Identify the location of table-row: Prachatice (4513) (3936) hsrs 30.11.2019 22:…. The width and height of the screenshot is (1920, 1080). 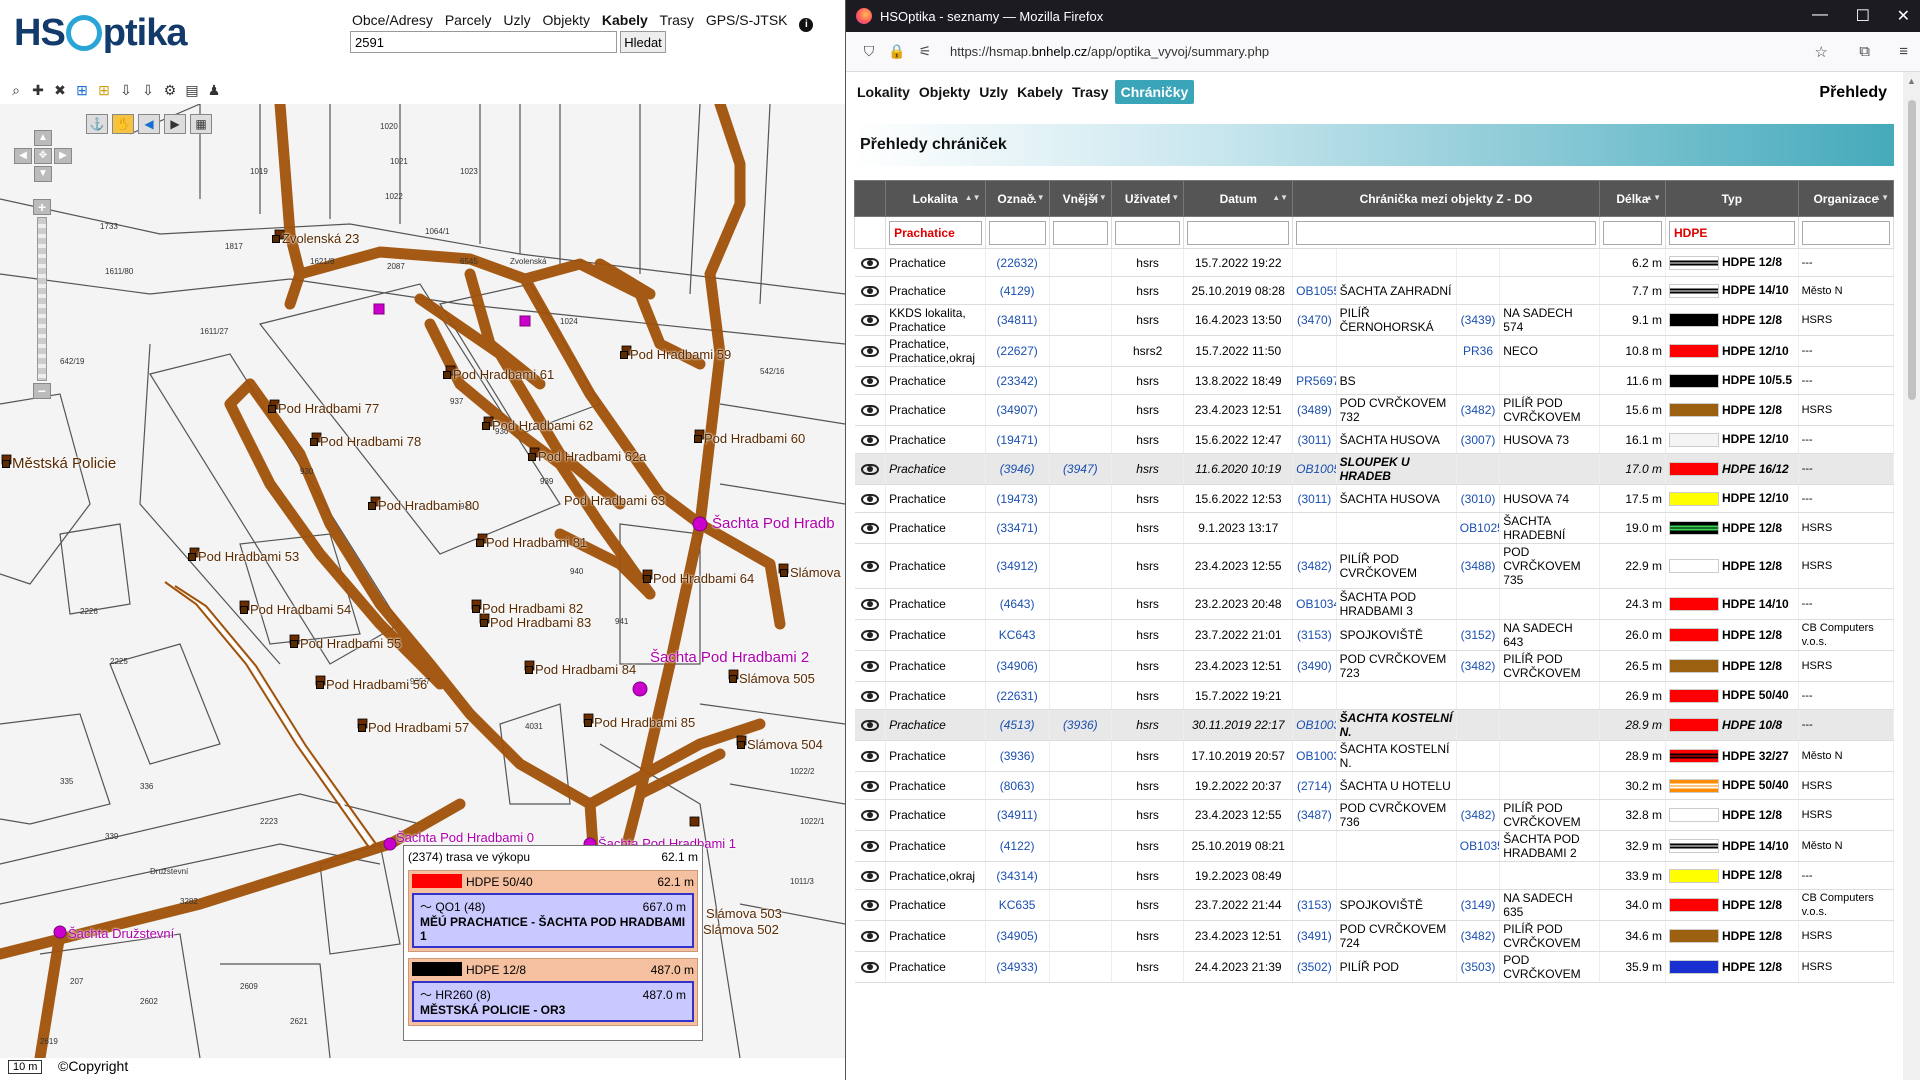
(1374, 725).